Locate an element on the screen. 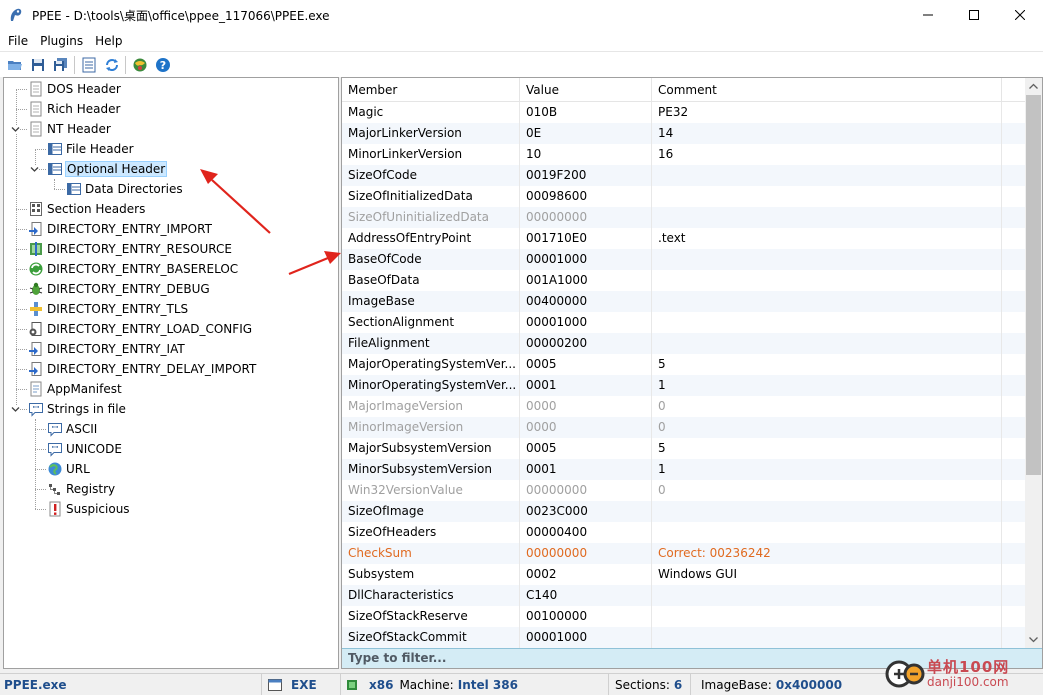 This screenshot has width=1043, height=695. column-value: Value is located at coordinates (586, 90).